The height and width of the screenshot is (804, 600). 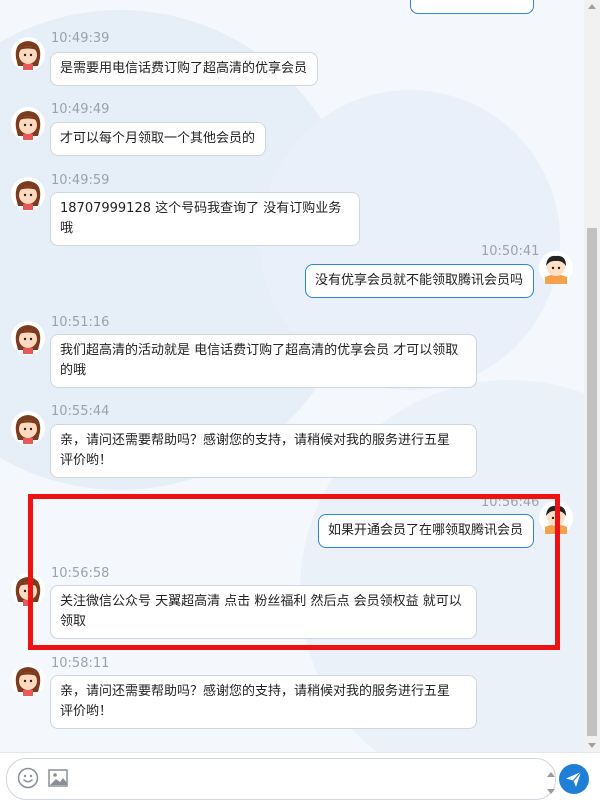 I want to click on image-icon, so click(x=58, y=778).